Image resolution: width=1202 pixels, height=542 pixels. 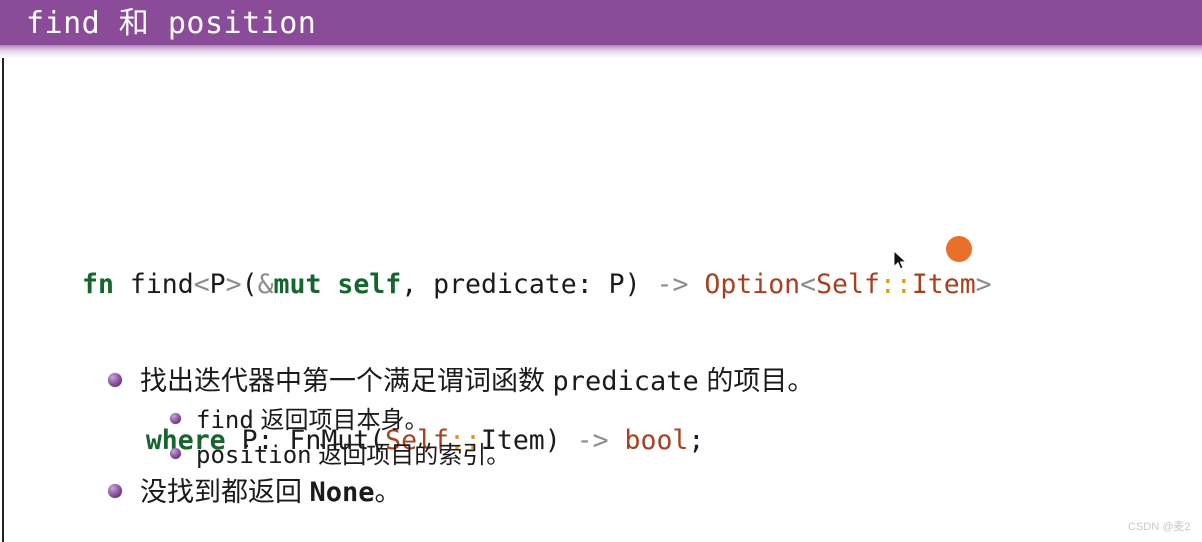 I want to click on code-token-self-type: Self, so click(x=848, y=284).